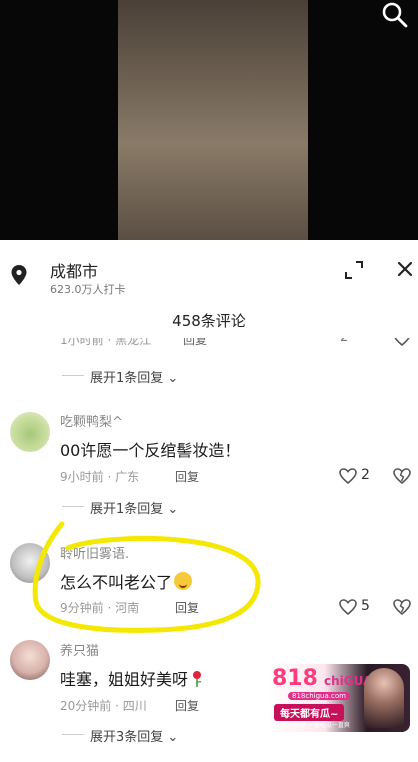 This screenshot has width=418, height=762. Describe the element at coordinates (19, 275) in the screenshot. I see `location-pin-icon` at that location.